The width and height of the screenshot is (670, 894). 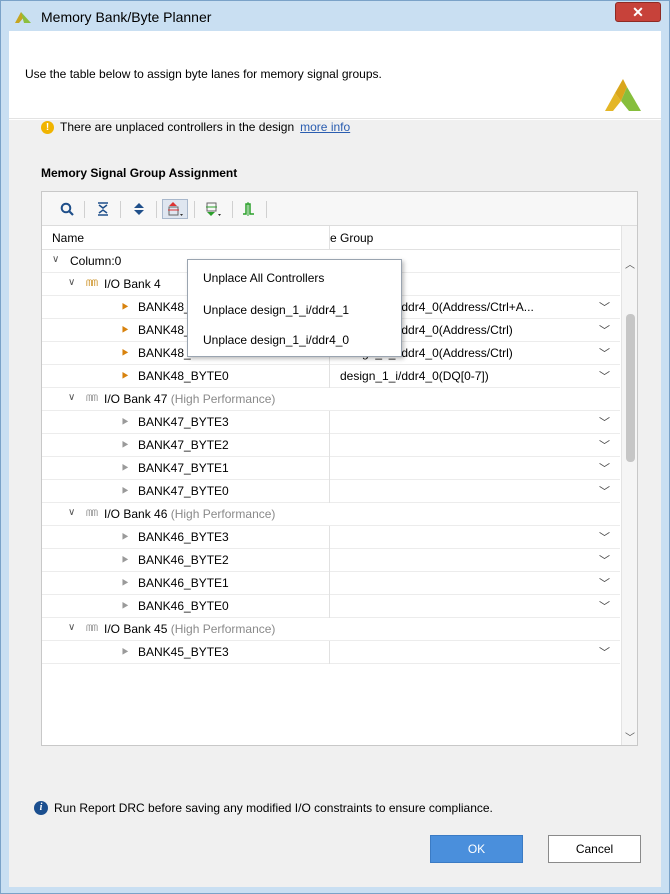 I want to click on table-row: ⯈ BANK46_BYTE2 ﹀, so click(x=331, y=560).